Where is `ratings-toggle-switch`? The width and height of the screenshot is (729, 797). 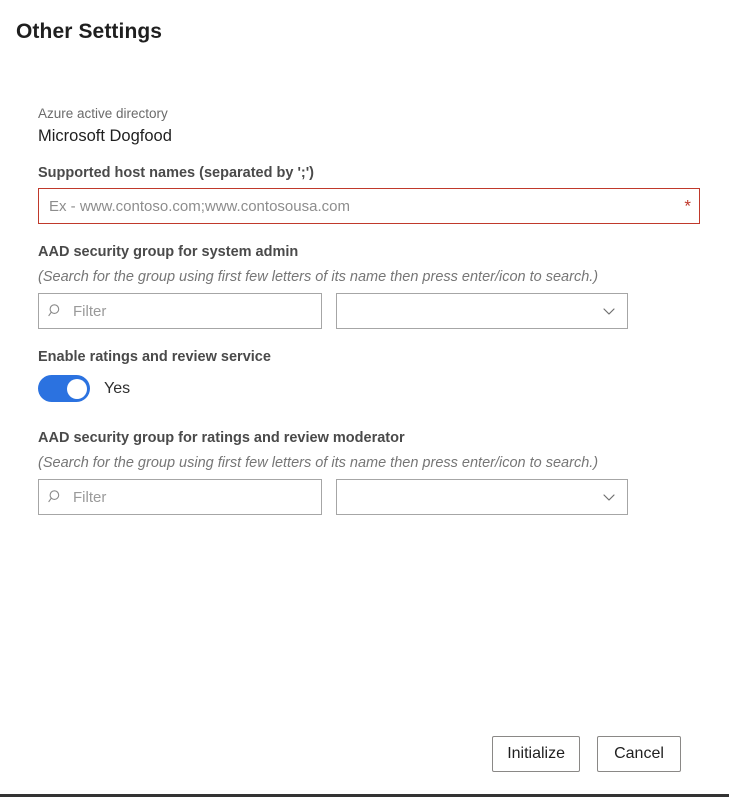
ratings-toggle-switch is located at coordinates (64, 388).